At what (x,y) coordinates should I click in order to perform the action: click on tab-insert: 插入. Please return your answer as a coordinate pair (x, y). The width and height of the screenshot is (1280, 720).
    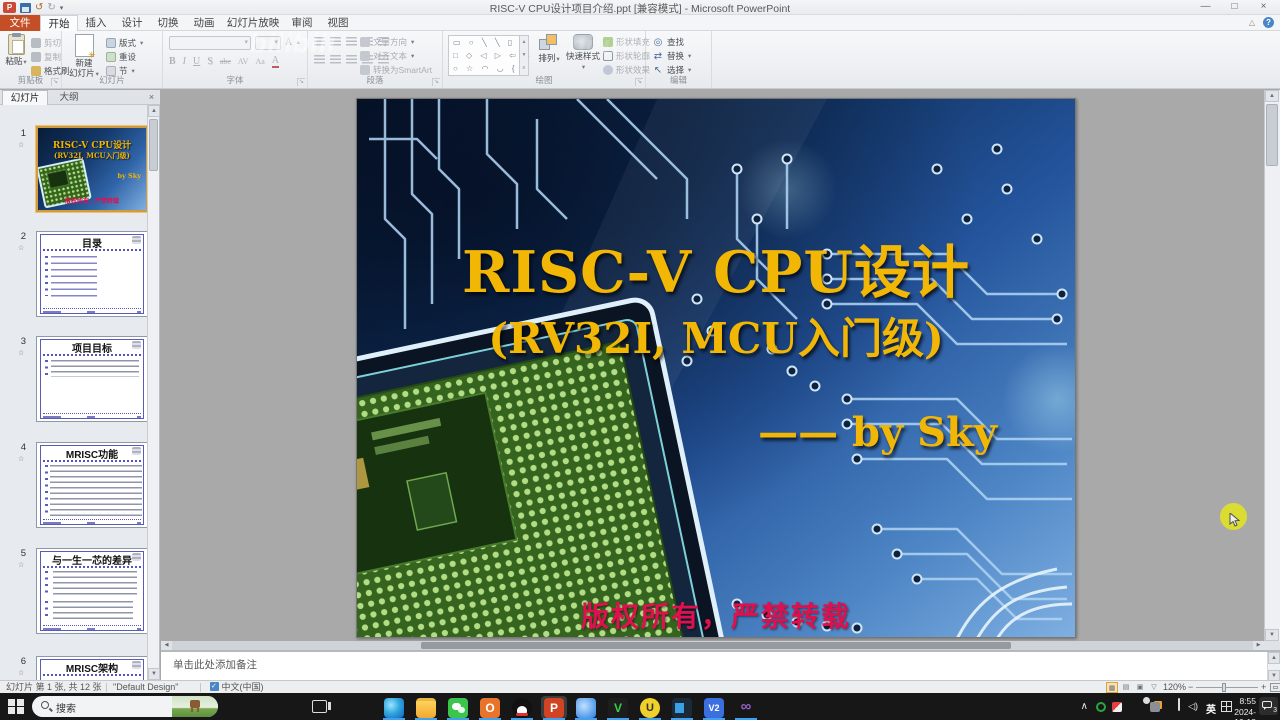
    Looking at the image, I should click on (96, 23).